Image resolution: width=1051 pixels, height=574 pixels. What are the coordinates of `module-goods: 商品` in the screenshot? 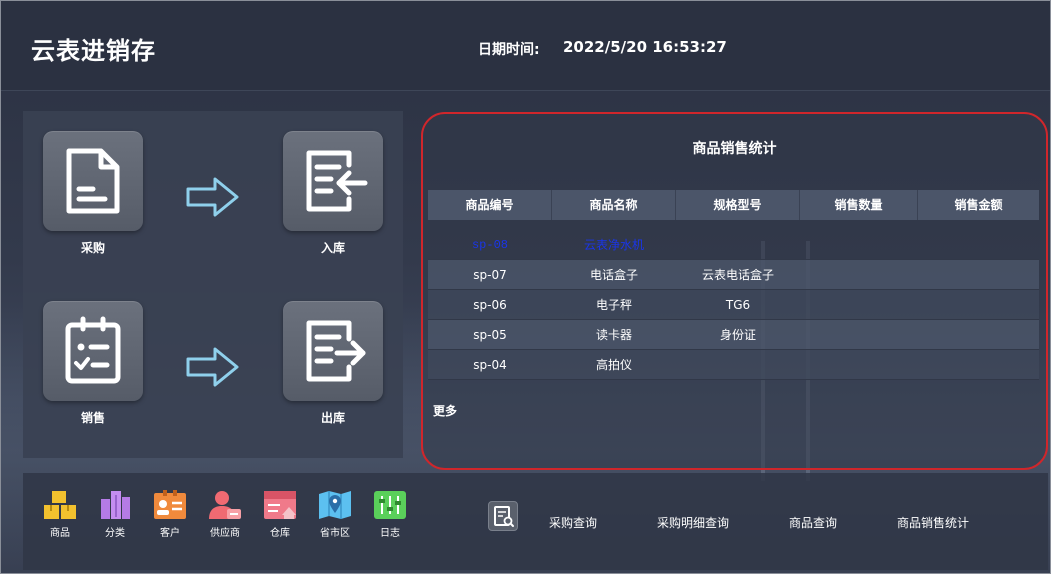 It's located at (60, 514).